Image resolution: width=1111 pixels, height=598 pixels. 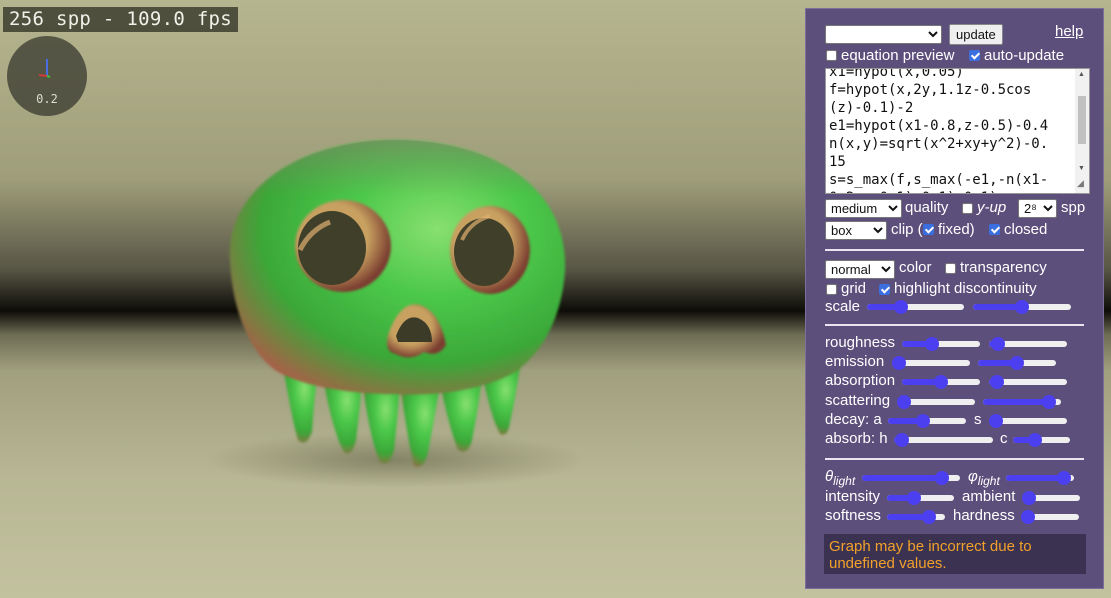 I want to click on auto-update-checkbox, so click(x=974, y=55).